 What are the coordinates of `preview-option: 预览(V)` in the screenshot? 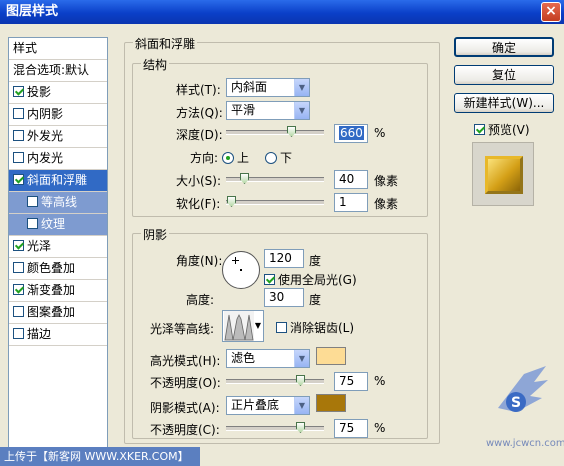 It's located at (502, 129).